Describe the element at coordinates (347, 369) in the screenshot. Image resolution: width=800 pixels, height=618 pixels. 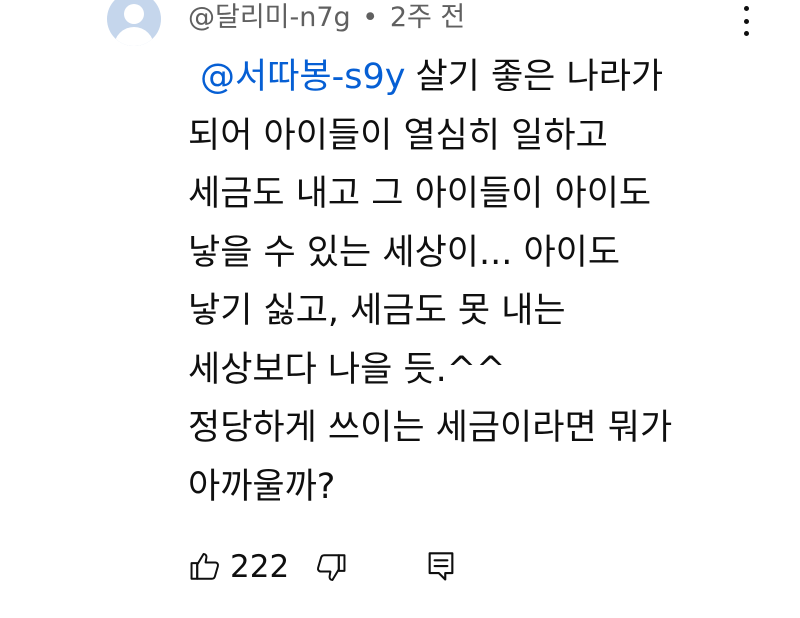
I see `comment-line: 세상보다 나을 듯.^^` at that location.